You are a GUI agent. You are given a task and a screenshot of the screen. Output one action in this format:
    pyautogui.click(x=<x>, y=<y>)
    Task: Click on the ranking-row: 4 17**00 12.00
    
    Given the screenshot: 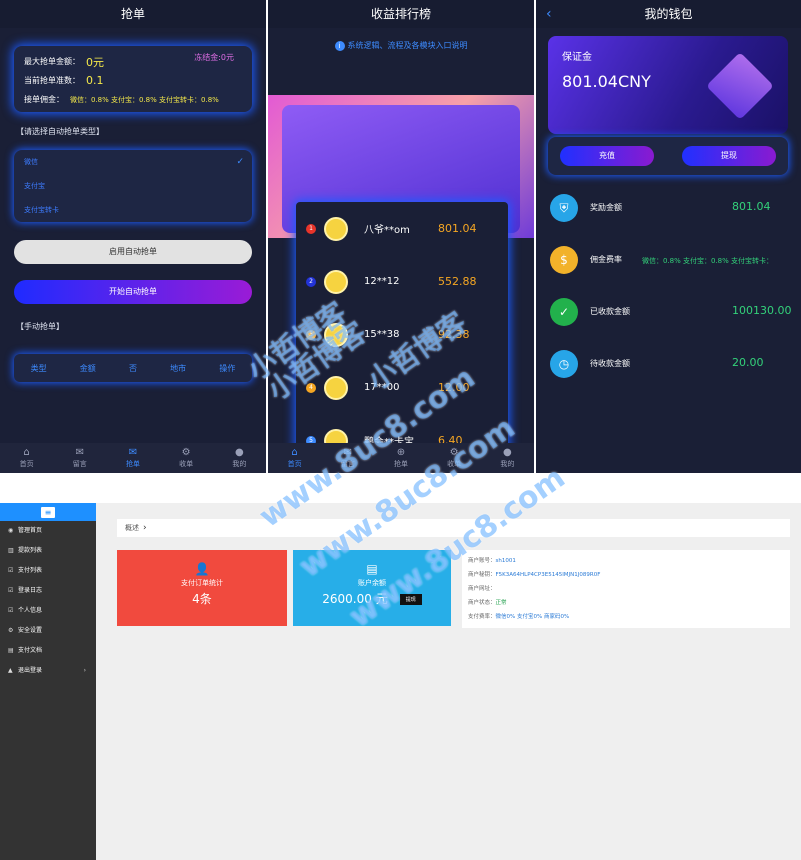 What is the action you would take?
    pyautogui.click(x=402, y=387)
    